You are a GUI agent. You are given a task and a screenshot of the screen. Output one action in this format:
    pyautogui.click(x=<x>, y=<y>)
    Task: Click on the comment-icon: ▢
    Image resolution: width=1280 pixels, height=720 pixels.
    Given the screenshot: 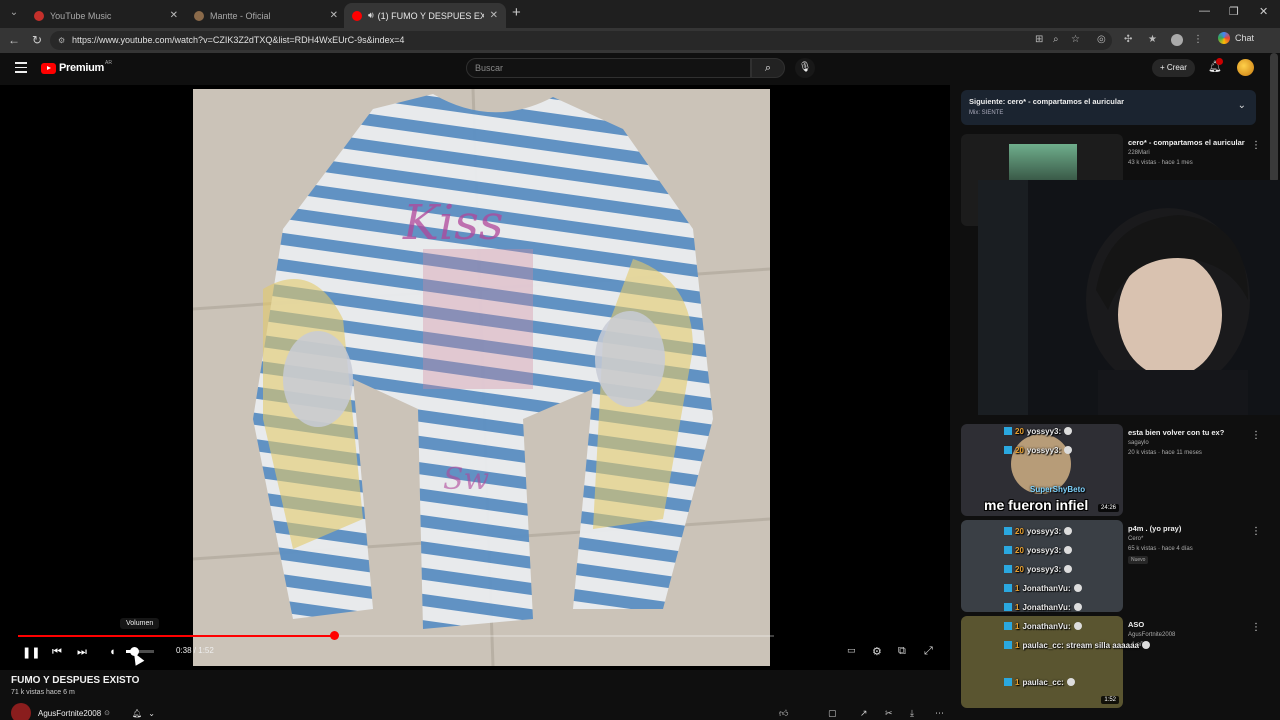 What is the action you would take?
    pyautogui.click(x=832, y=713)
    